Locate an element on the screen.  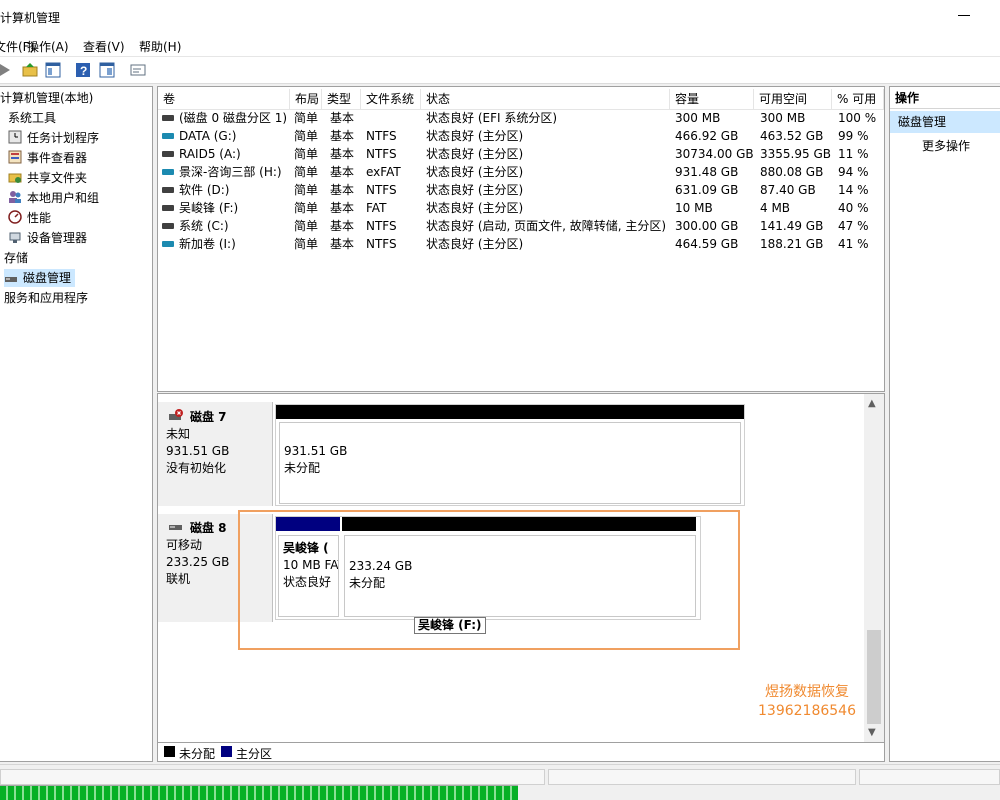
menu-help: 帮助(H) is located at coordinates (160, 46).